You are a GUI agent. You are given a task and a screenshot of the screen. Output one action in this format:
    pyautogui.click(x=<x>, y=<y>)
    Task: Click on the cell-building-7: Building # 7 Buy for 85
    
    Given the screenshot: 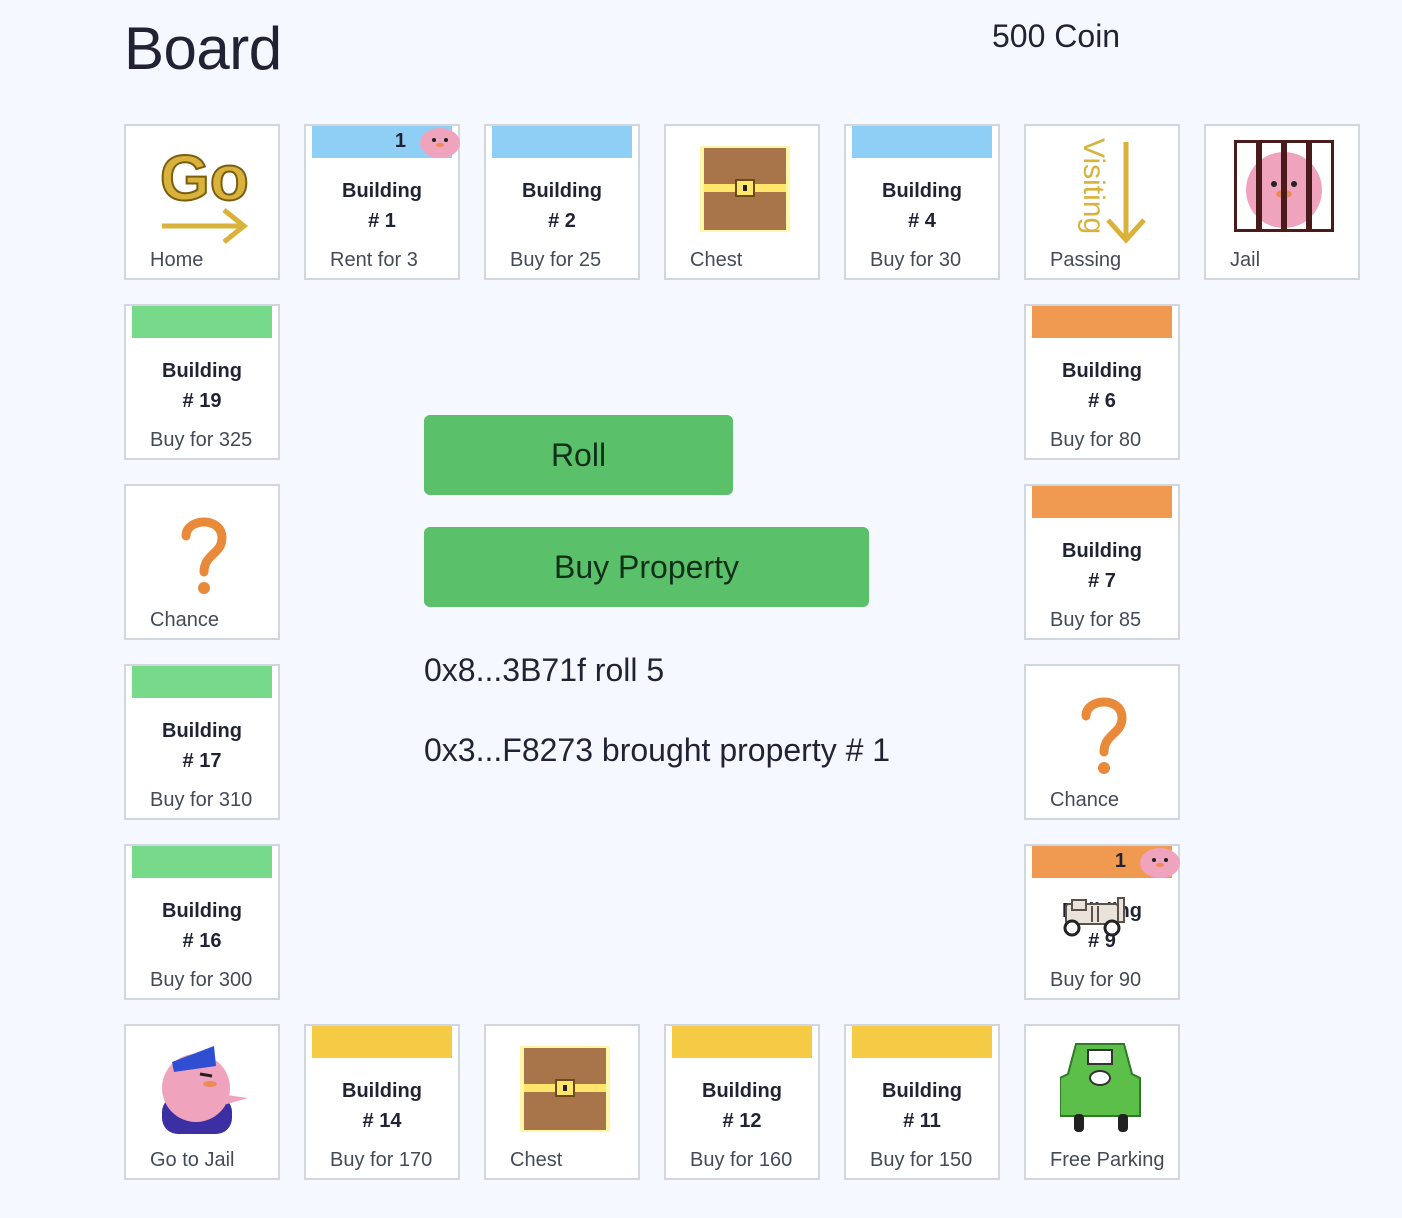 What is the action you would take?
    pyautogui.click(x=1102, y=562)
    